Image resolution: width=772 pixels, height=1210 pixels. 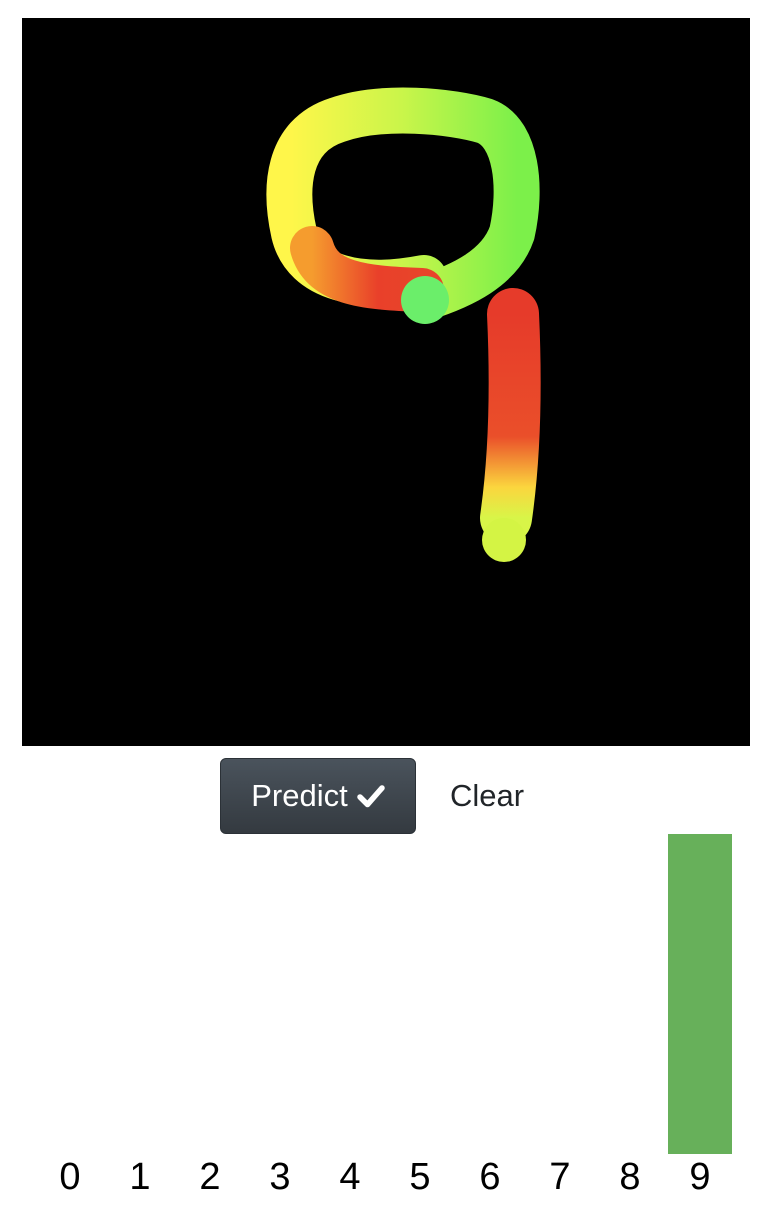 I want to click on clear-button: Clear, so click(x=487, y=796).